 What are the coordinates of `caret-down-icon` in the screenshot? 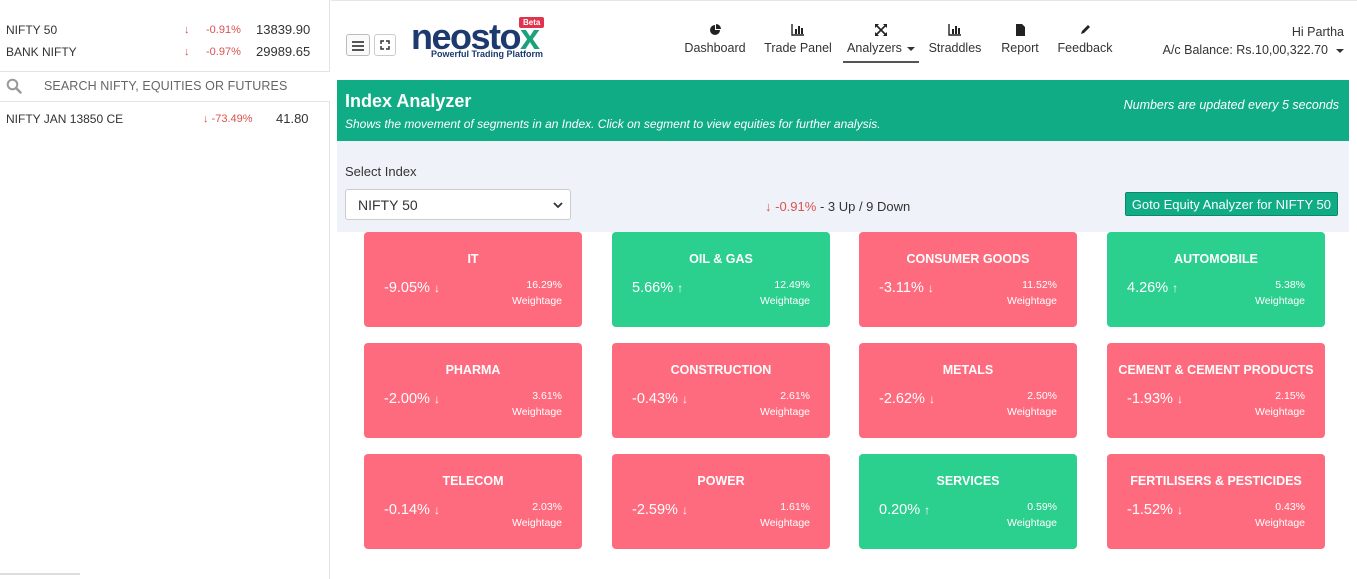 It's located at (1340, 50).